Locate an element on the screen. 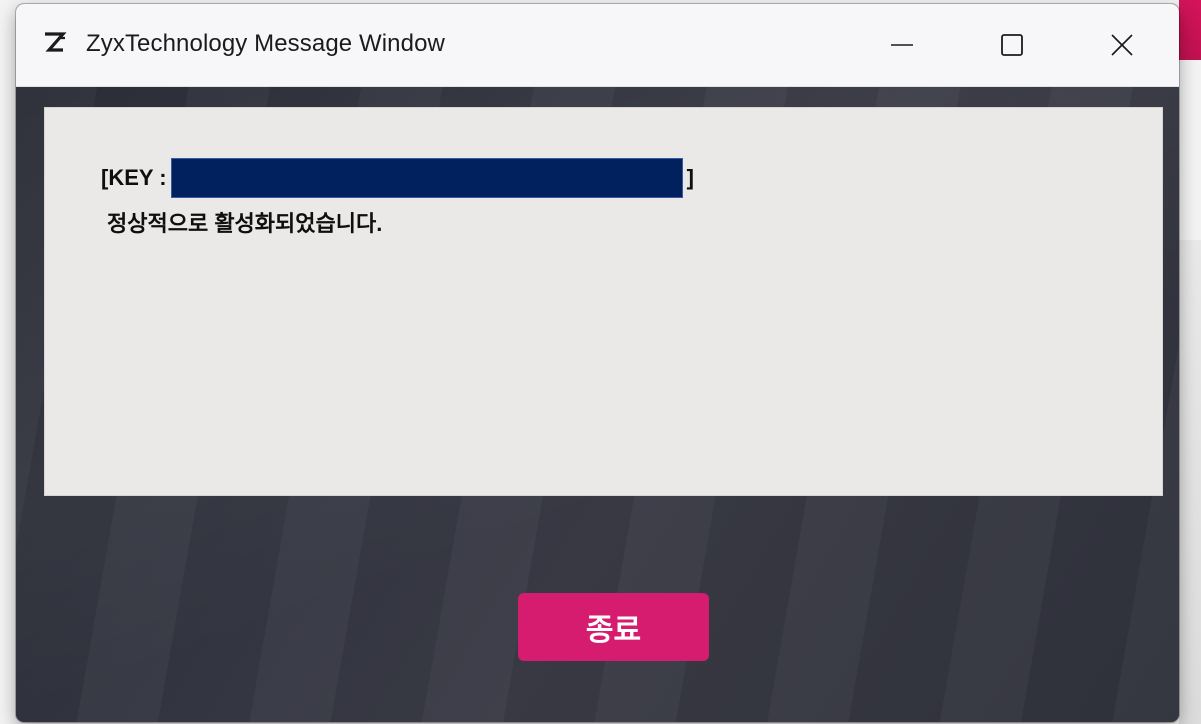 Image resolution: width=1201 pixels, height=724 pixels. minimize-icon is located at coordinates (902, 45).